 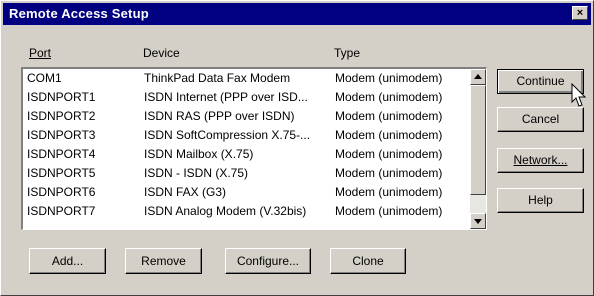 I want to click on vertical-scrollbar, so click(x=478, y=149).